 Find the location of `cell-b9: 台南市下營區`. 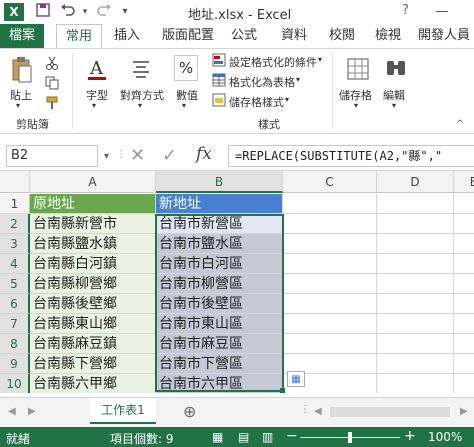

cell-b9: 台南市下營區 is located at coordinates (219, 364).